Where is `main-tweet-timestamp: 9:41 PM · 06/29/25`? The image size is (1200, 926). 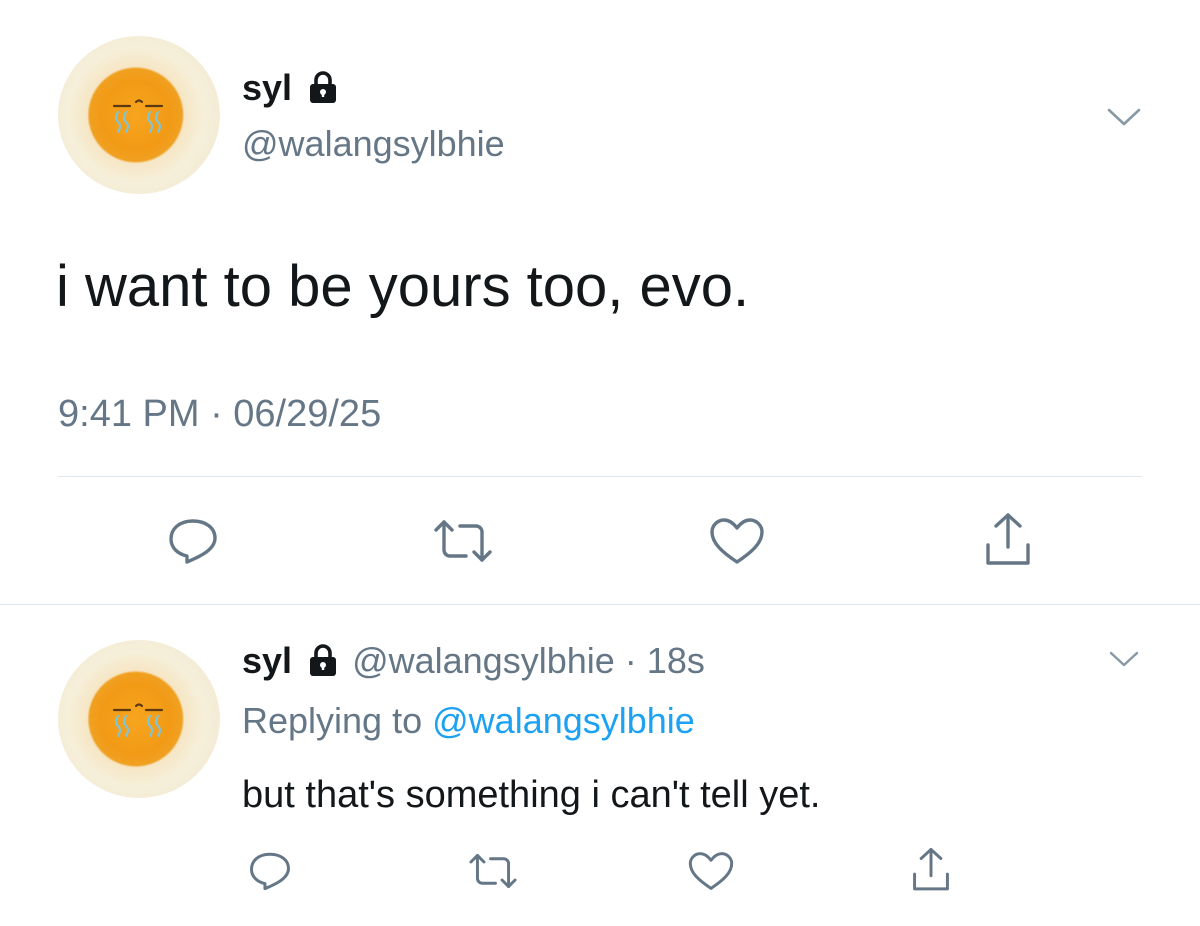 main-tweet-timestamp: 9:41 PM · 06/29/25 is located at coordinates (219, 414).